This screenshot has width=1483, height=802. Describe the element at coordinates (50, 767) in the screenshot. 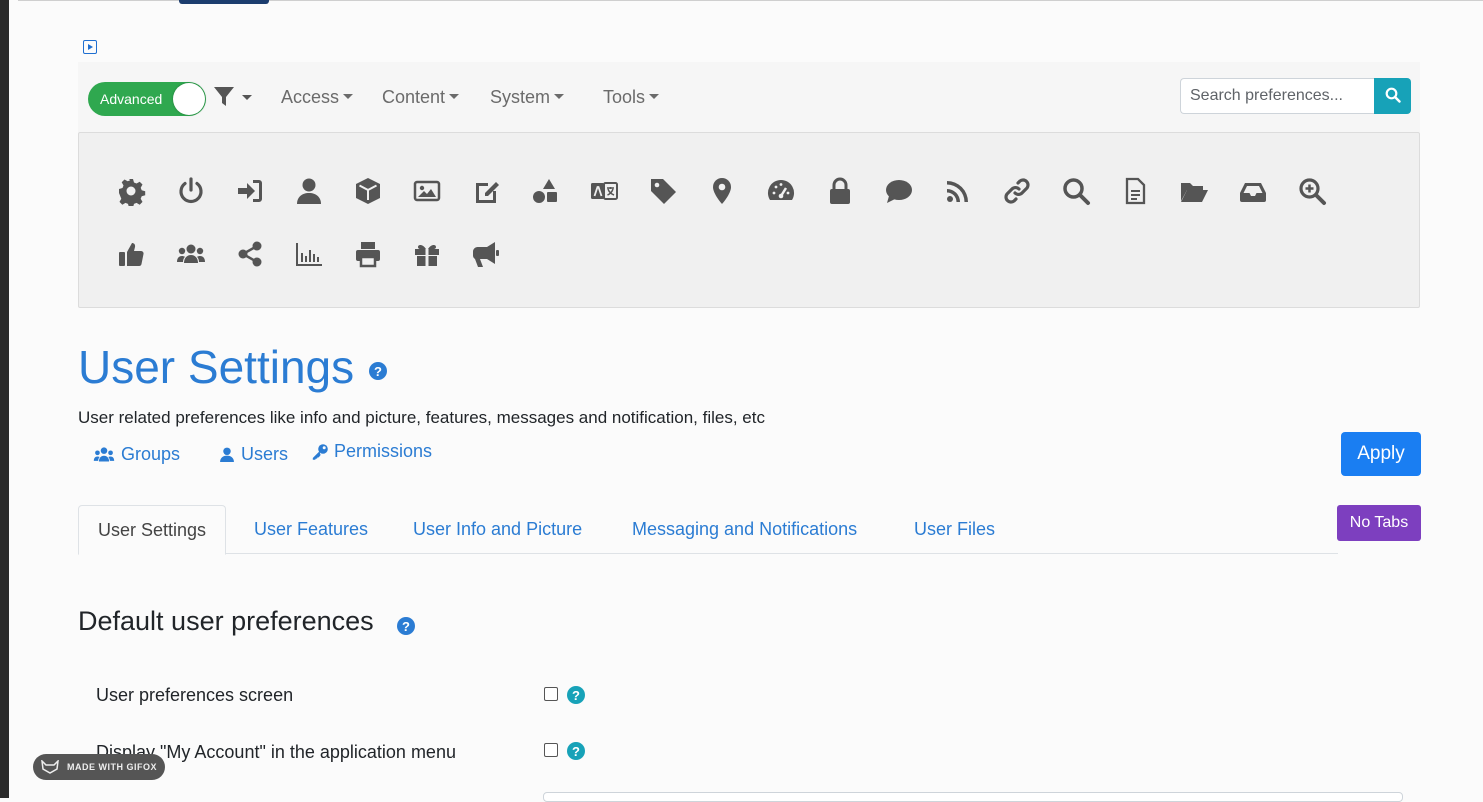

I see `gifox-logo-icon` at that location.